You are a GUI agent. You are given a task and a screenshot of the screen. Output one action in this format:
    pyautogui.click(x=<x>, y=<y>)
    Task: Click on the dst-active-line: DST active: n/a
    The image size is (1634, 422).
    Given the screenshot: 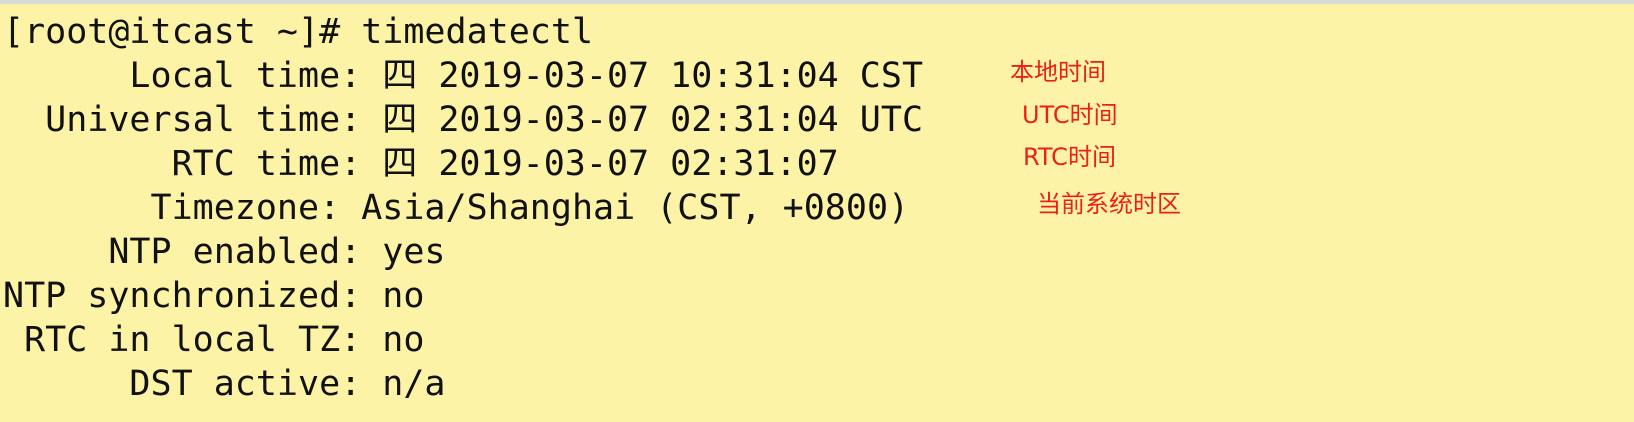 What is the action you would take?
    pyautogui.click(x=224, y=384)
    